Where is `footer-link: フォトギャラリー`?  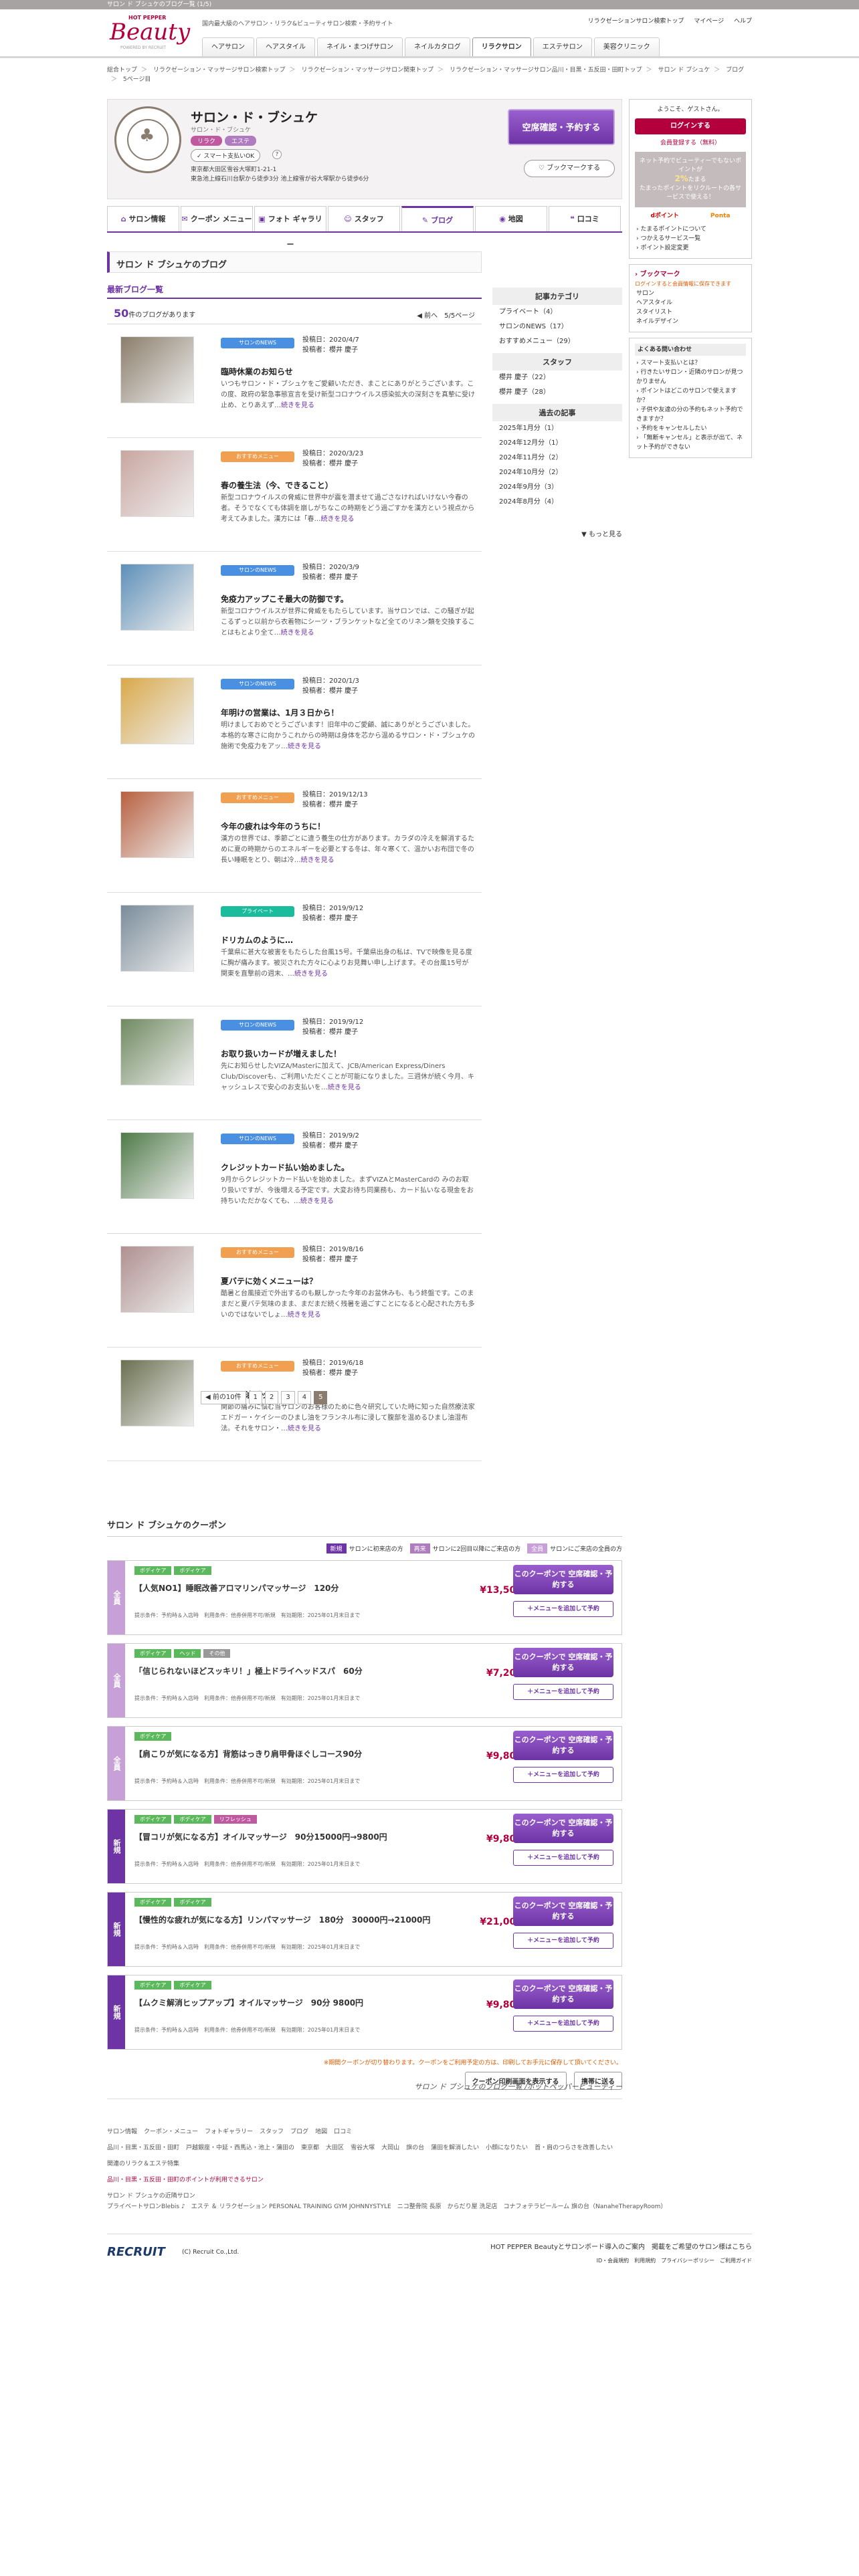
footer-link: フォトギャラリー is located at coordinates (229, 2132).